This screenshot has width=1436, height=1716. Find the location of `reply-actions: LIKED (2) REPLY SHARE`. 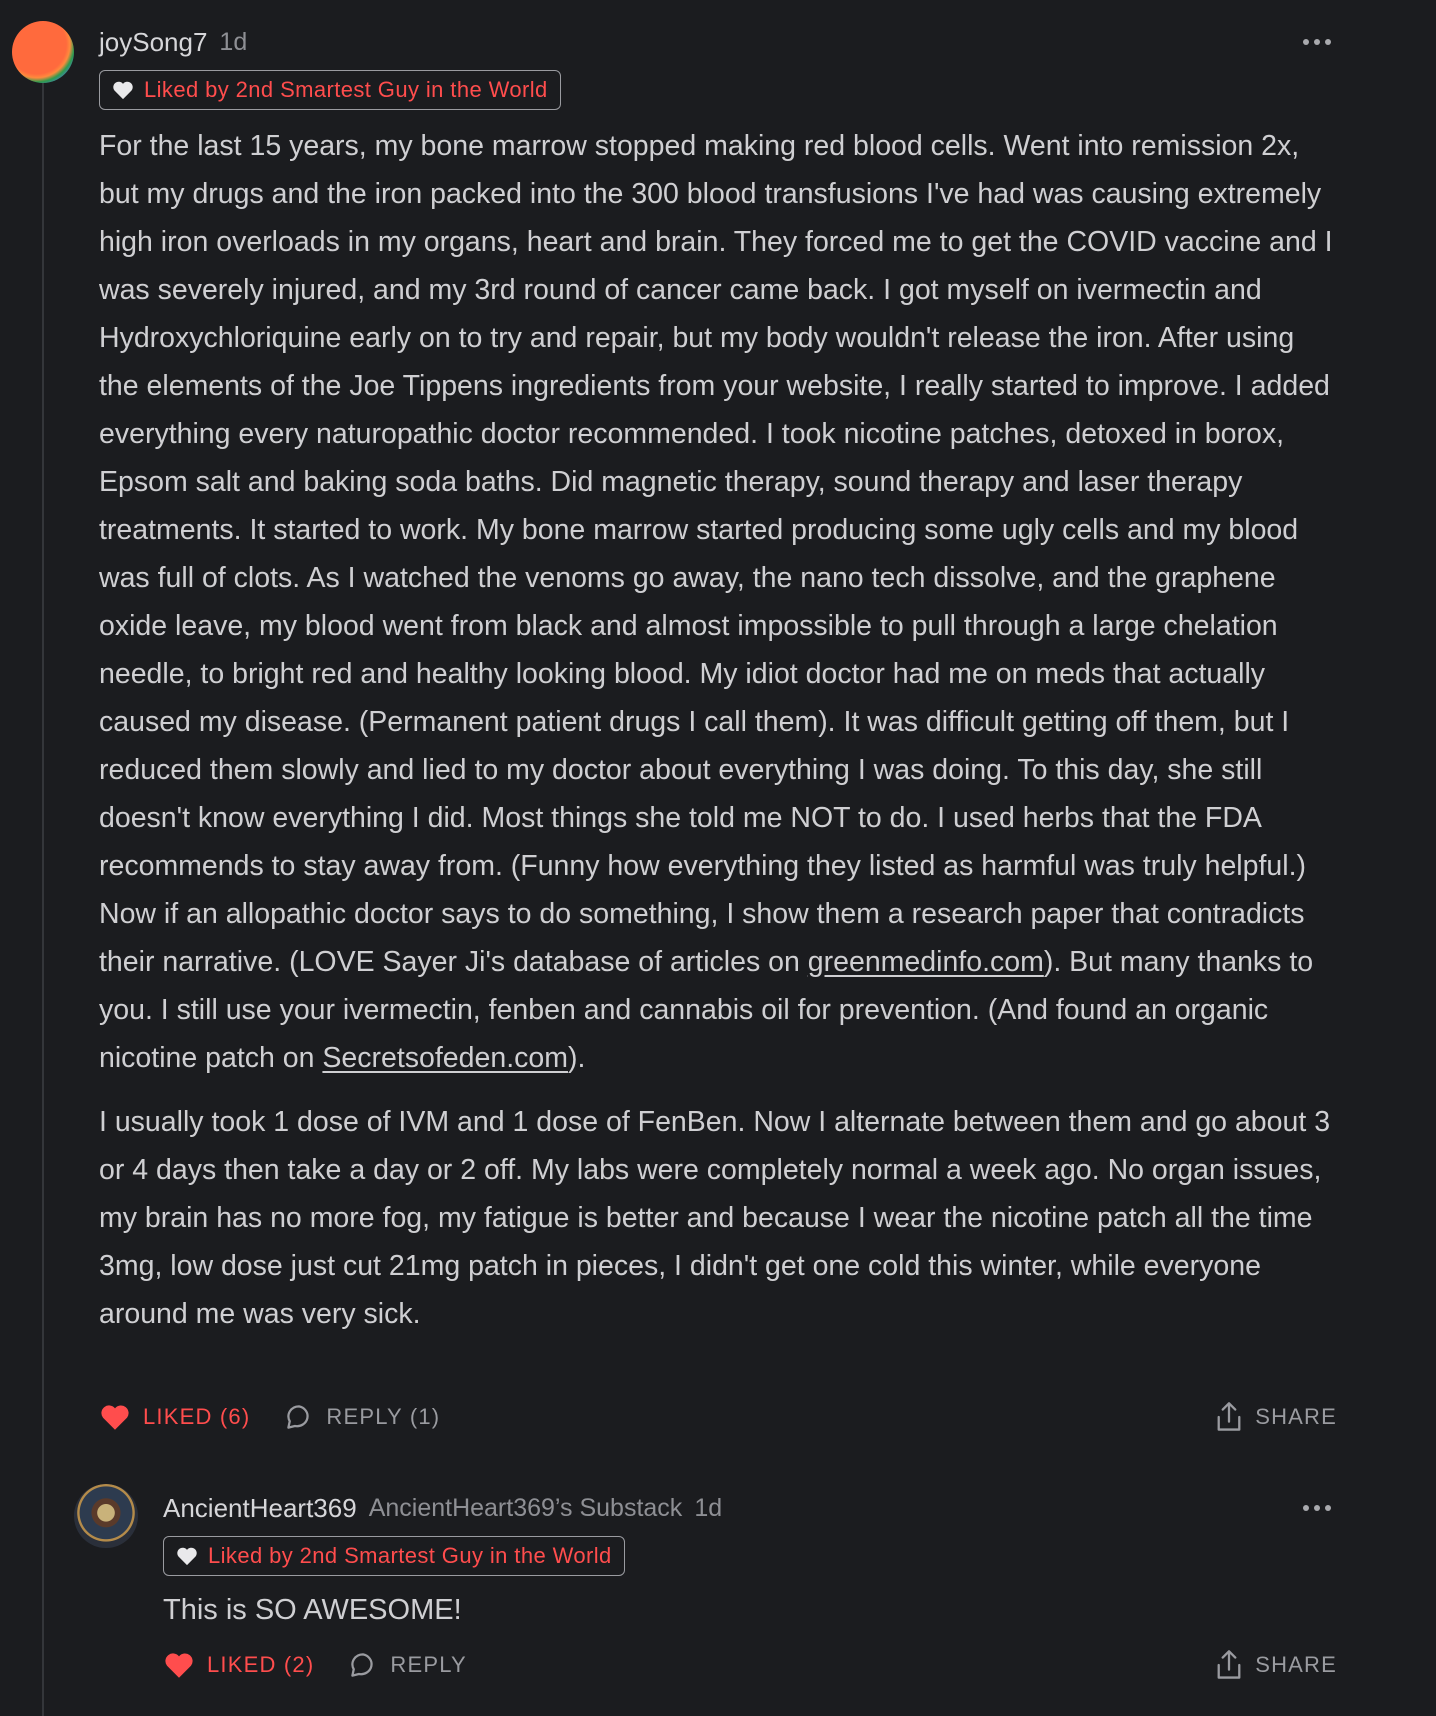

reply-actions: LIKED (2) REPLY SHARE is located at coordinates (750, 1665).